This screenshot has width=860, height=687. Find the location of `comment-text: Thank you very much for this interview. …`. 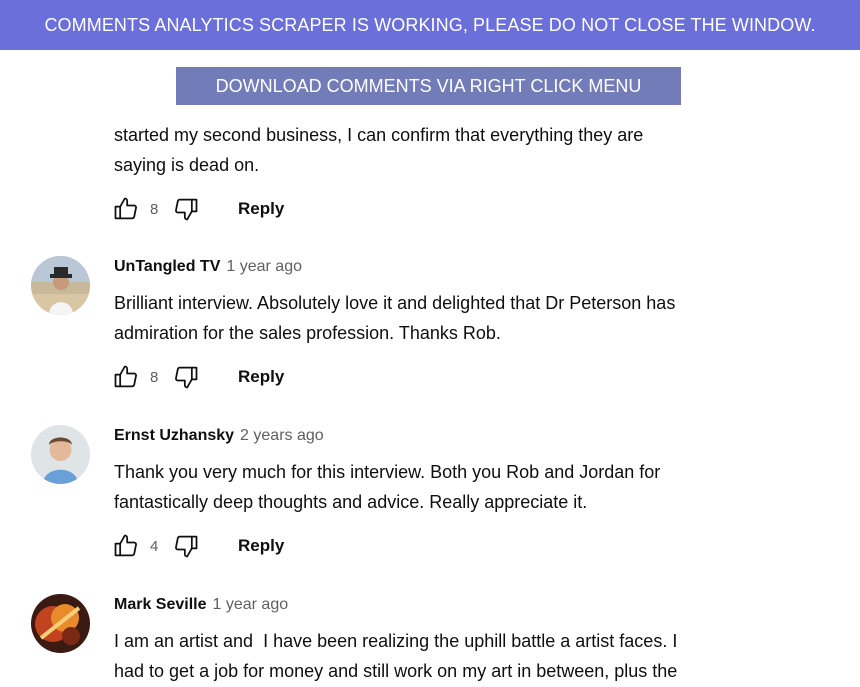

comment-text: Thank you very much for this interview. … is located at coordinates (387, 487).